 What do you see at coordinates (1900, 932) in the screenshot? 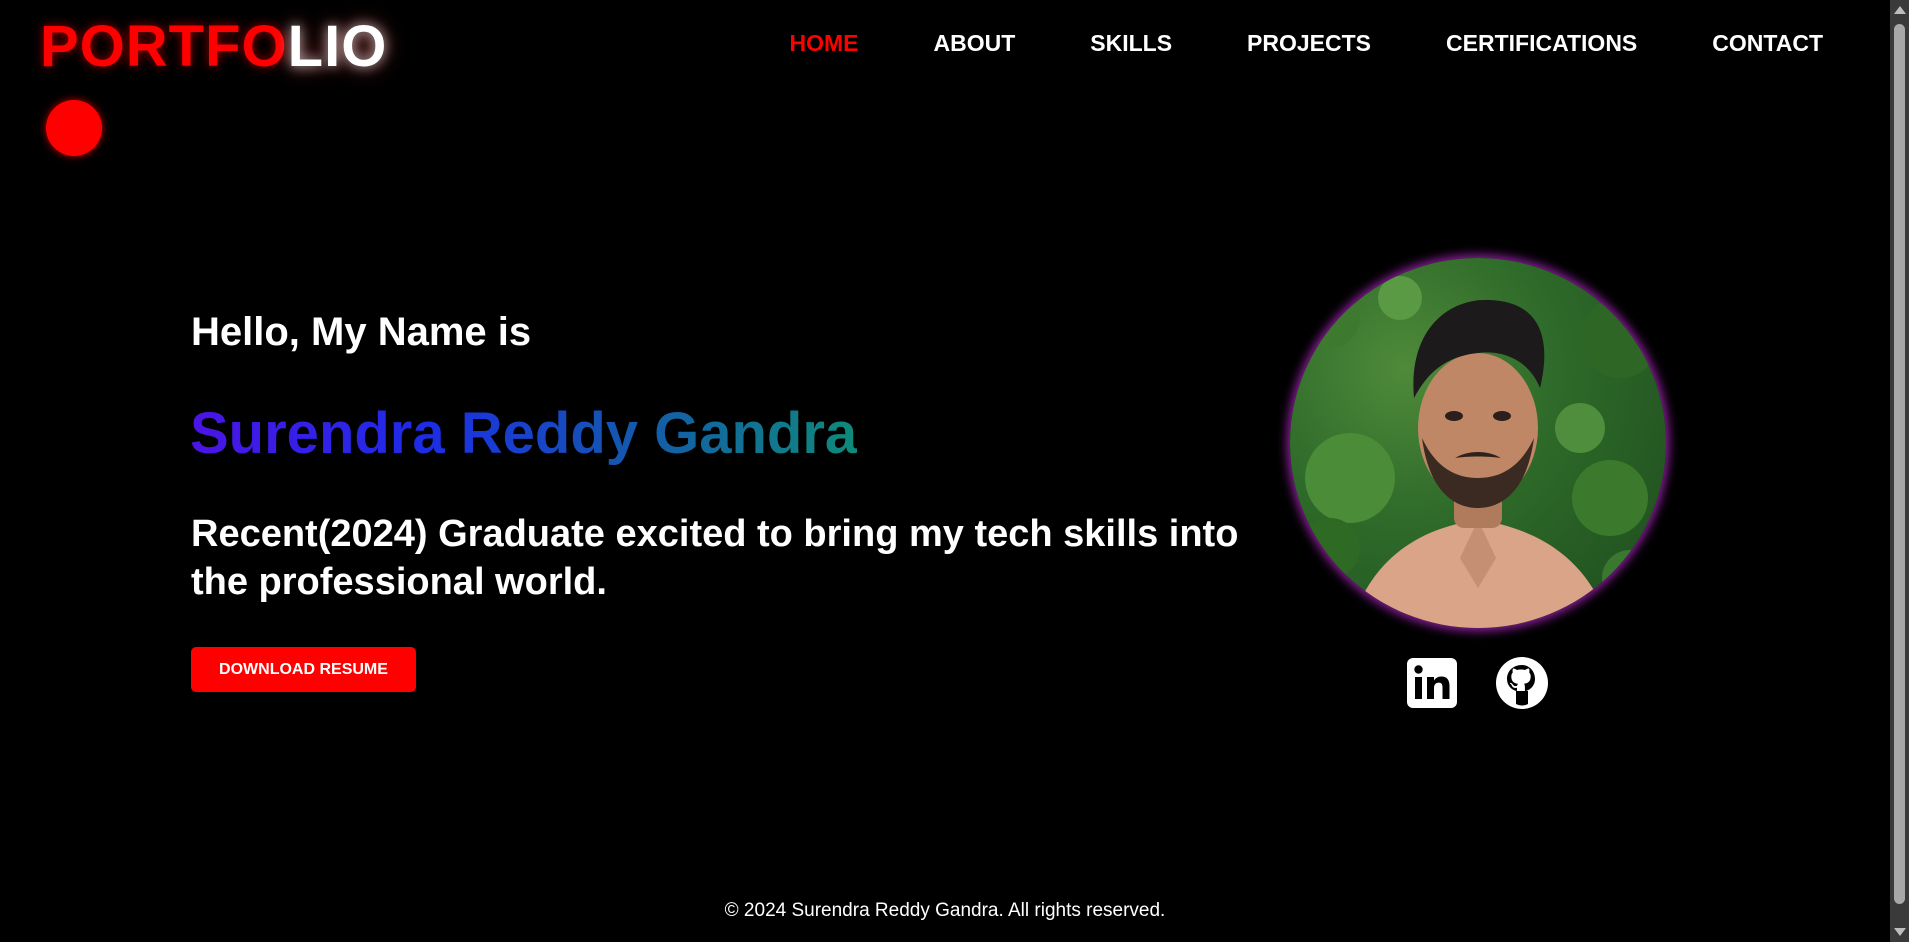
I see `scroll-down-arrow-icon` at bounding box center [1900, 932].